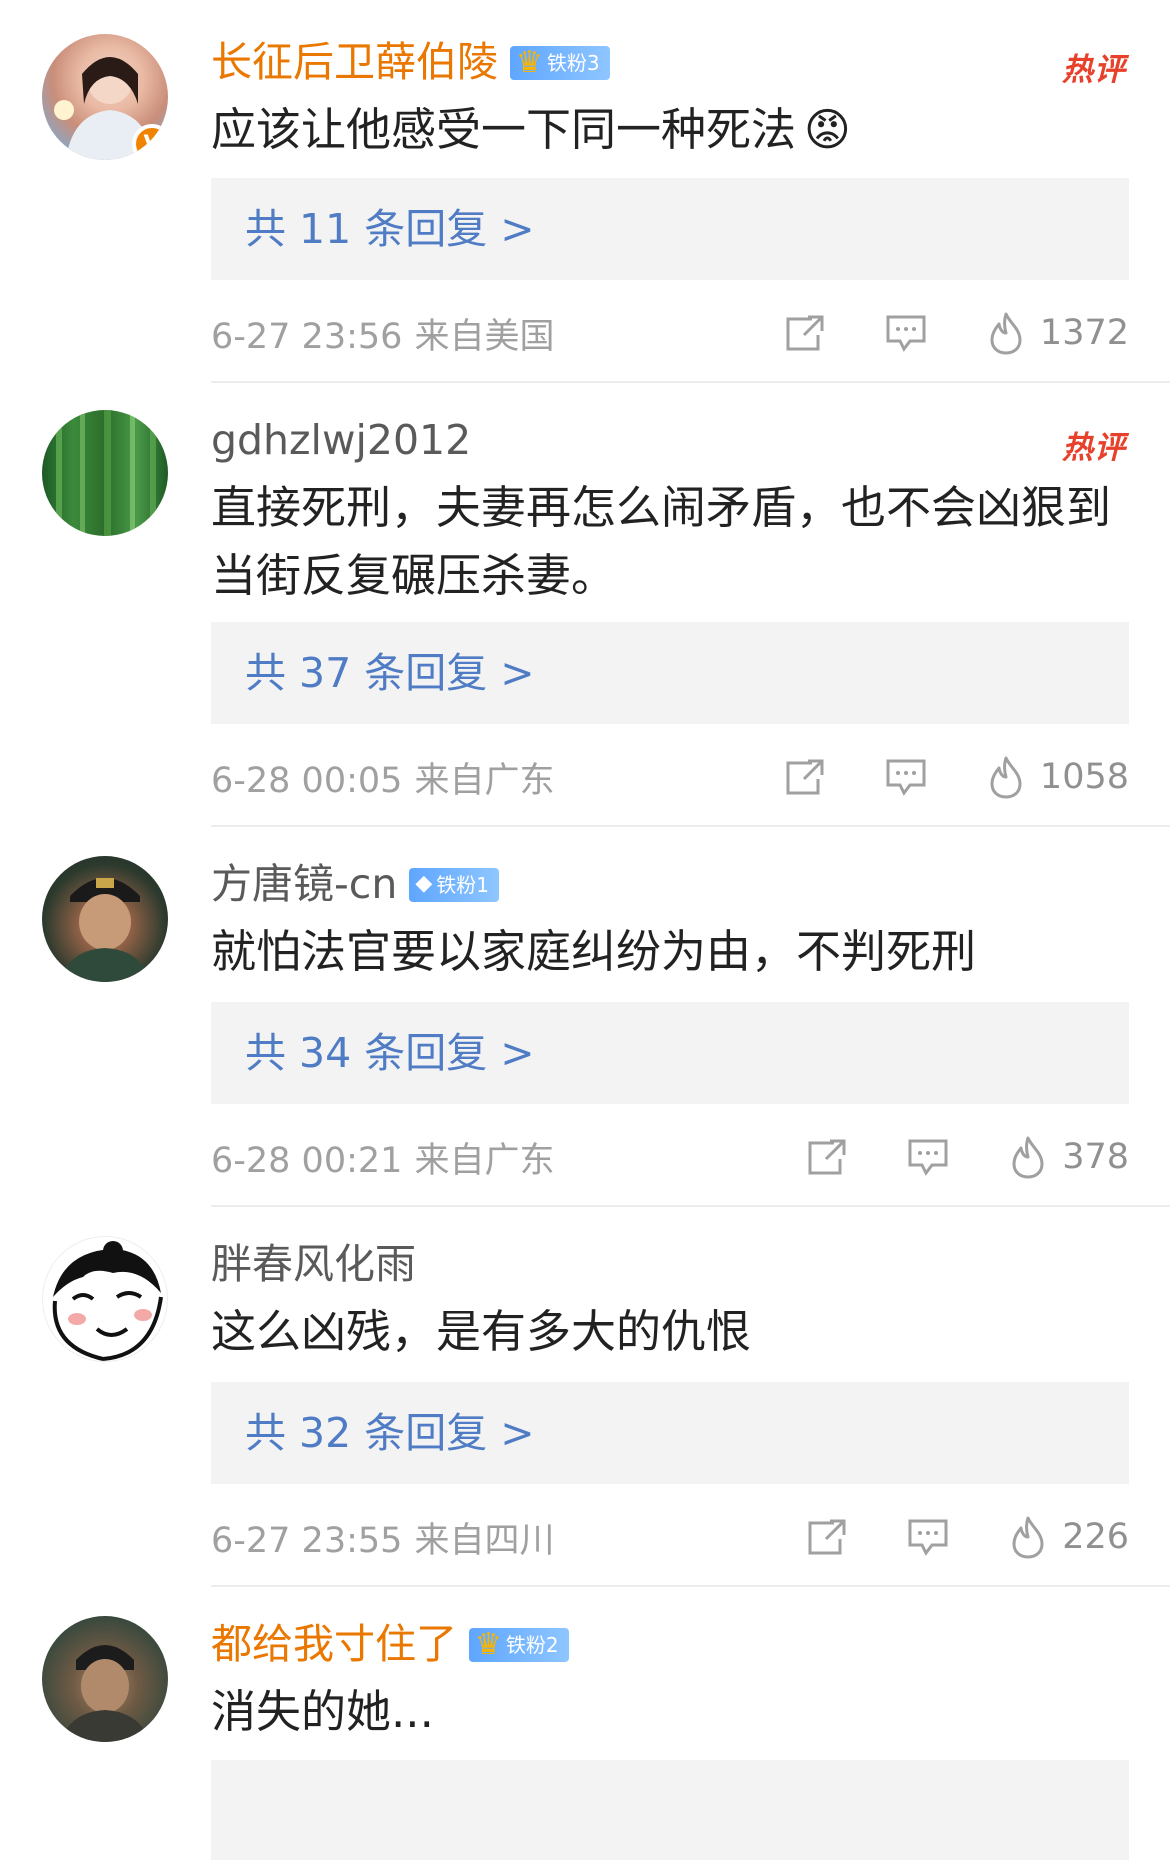  What do you see at coordinates (670, 333) in the screenshot?
I see `comment-meta: 6-27 23:56 来自美国 1372` at bounding box center [670, 333].